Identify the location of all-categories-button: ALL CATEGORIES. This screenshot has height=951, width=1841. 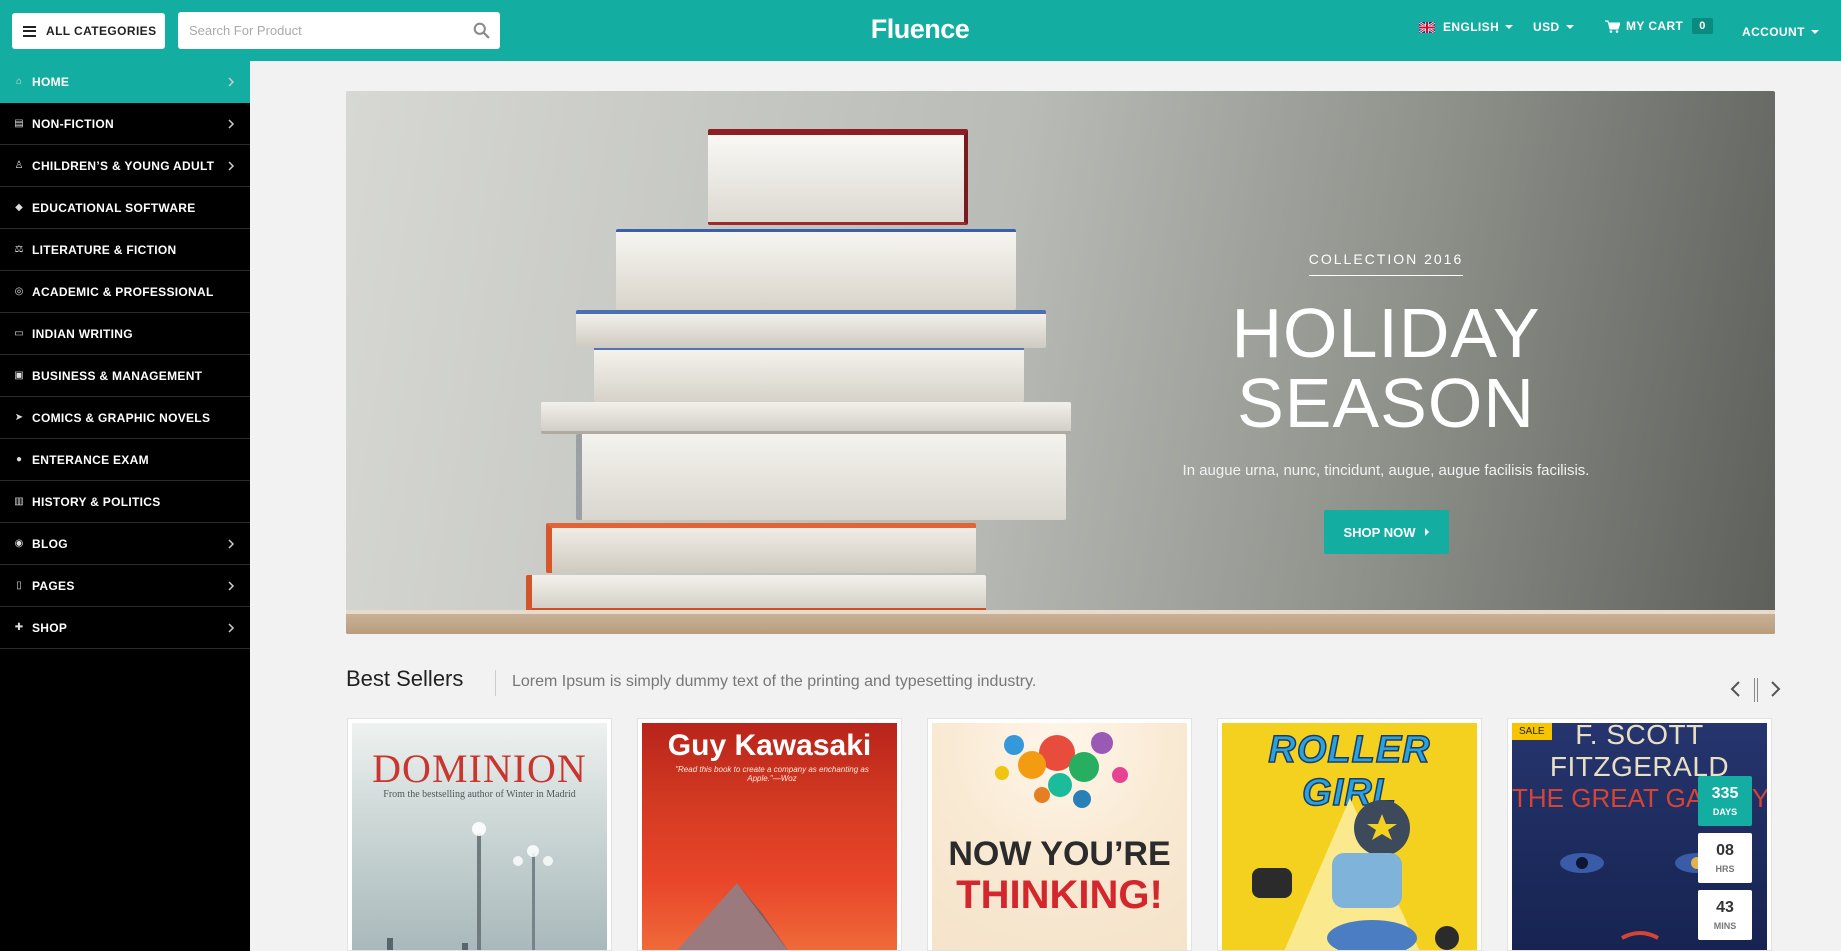
(88, 31).